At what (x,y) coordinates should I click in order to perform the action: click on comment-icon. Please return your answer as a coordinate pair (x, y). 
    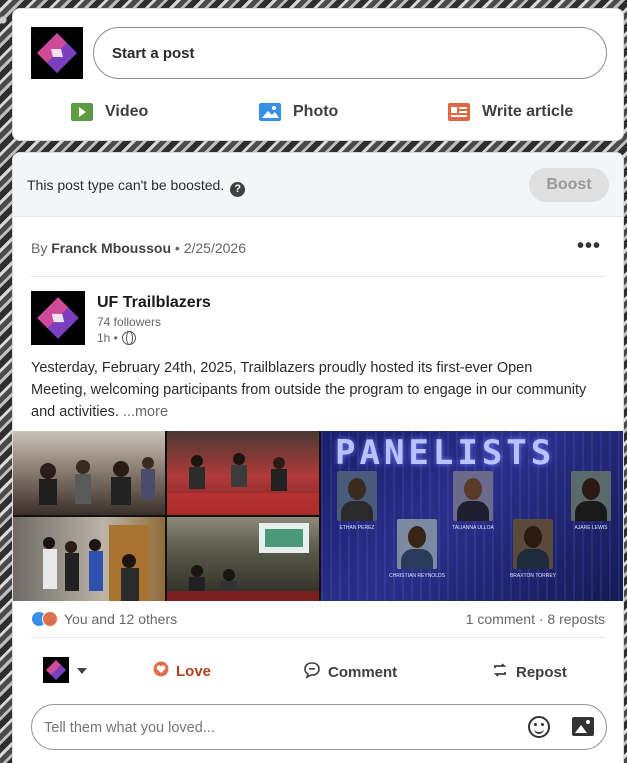
    Looking at the image, I should click on (312, 672).